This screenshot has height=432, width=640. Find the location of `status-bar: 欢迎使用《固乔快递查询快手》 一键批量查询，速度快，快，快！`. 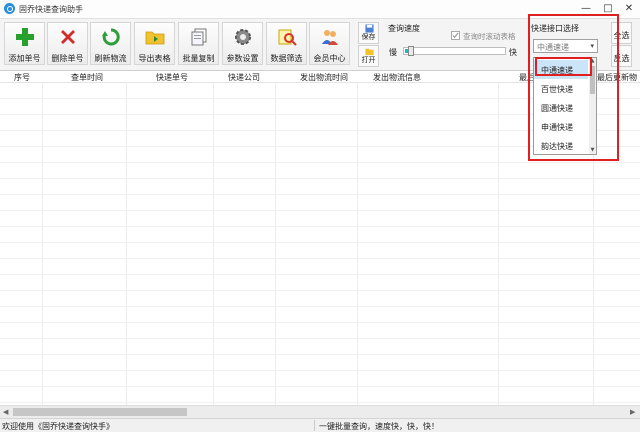

status-bar: 欢迎使用《固乔快递查询快手》 一键批量查询，速度快，快，快！ is located at coordinates (320, 425).